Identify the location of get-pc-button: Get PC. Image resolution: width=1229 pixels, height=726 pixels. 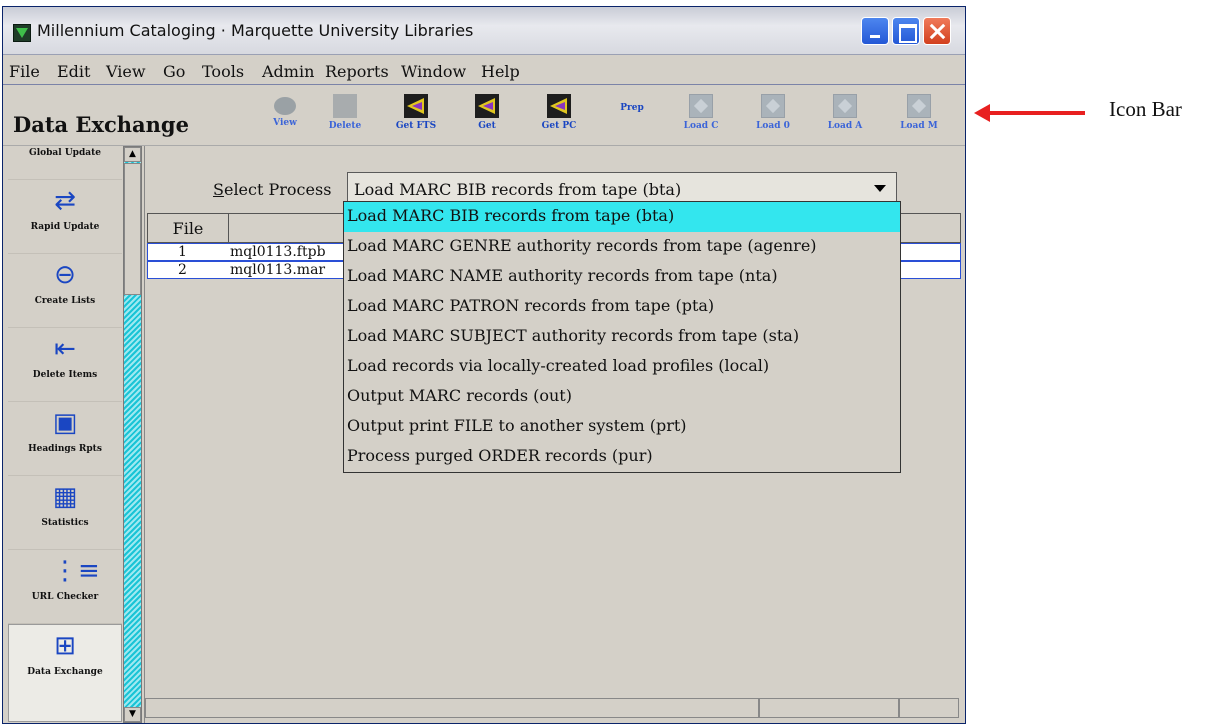
(559, 118).